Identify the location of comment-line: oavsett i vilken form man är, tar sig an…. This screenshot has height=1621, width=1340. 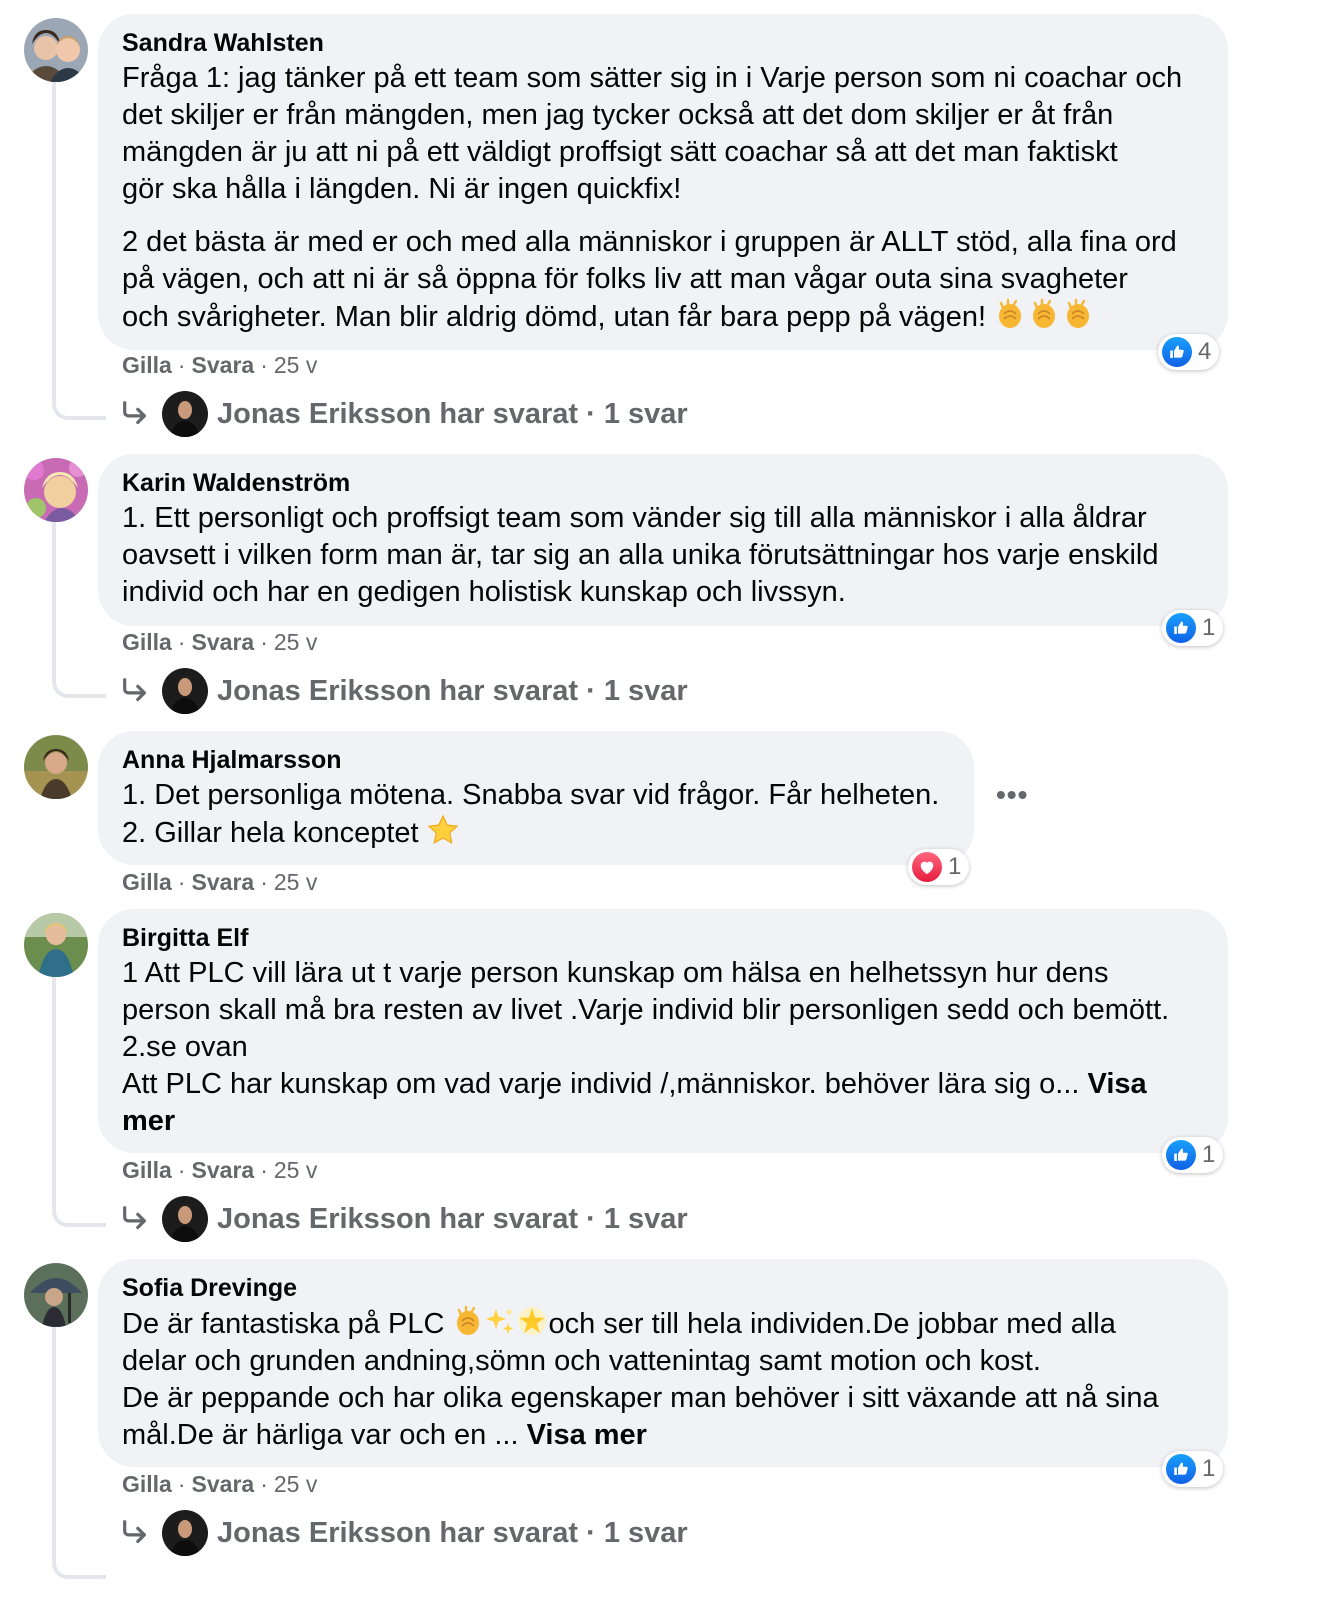
(640, 555).